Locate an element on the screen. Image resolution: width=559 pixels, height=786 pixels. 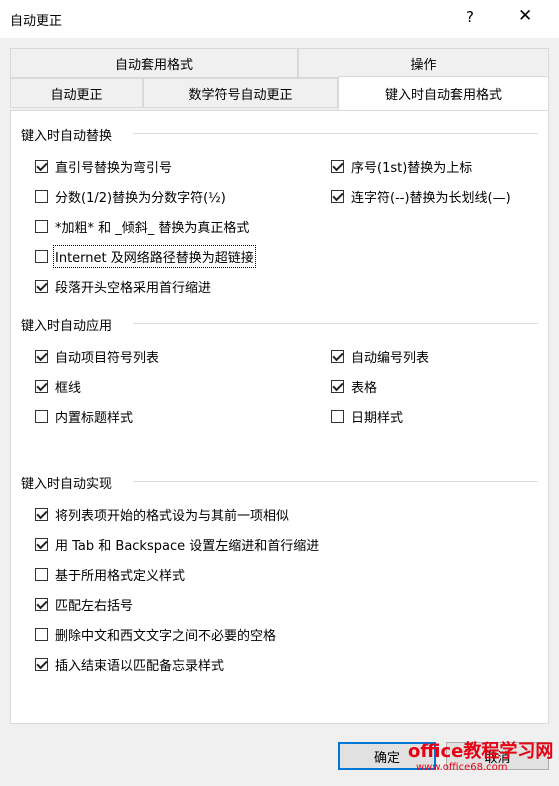
checkbox-label: 匹配左右括号 is located at coordinates (94, 606).